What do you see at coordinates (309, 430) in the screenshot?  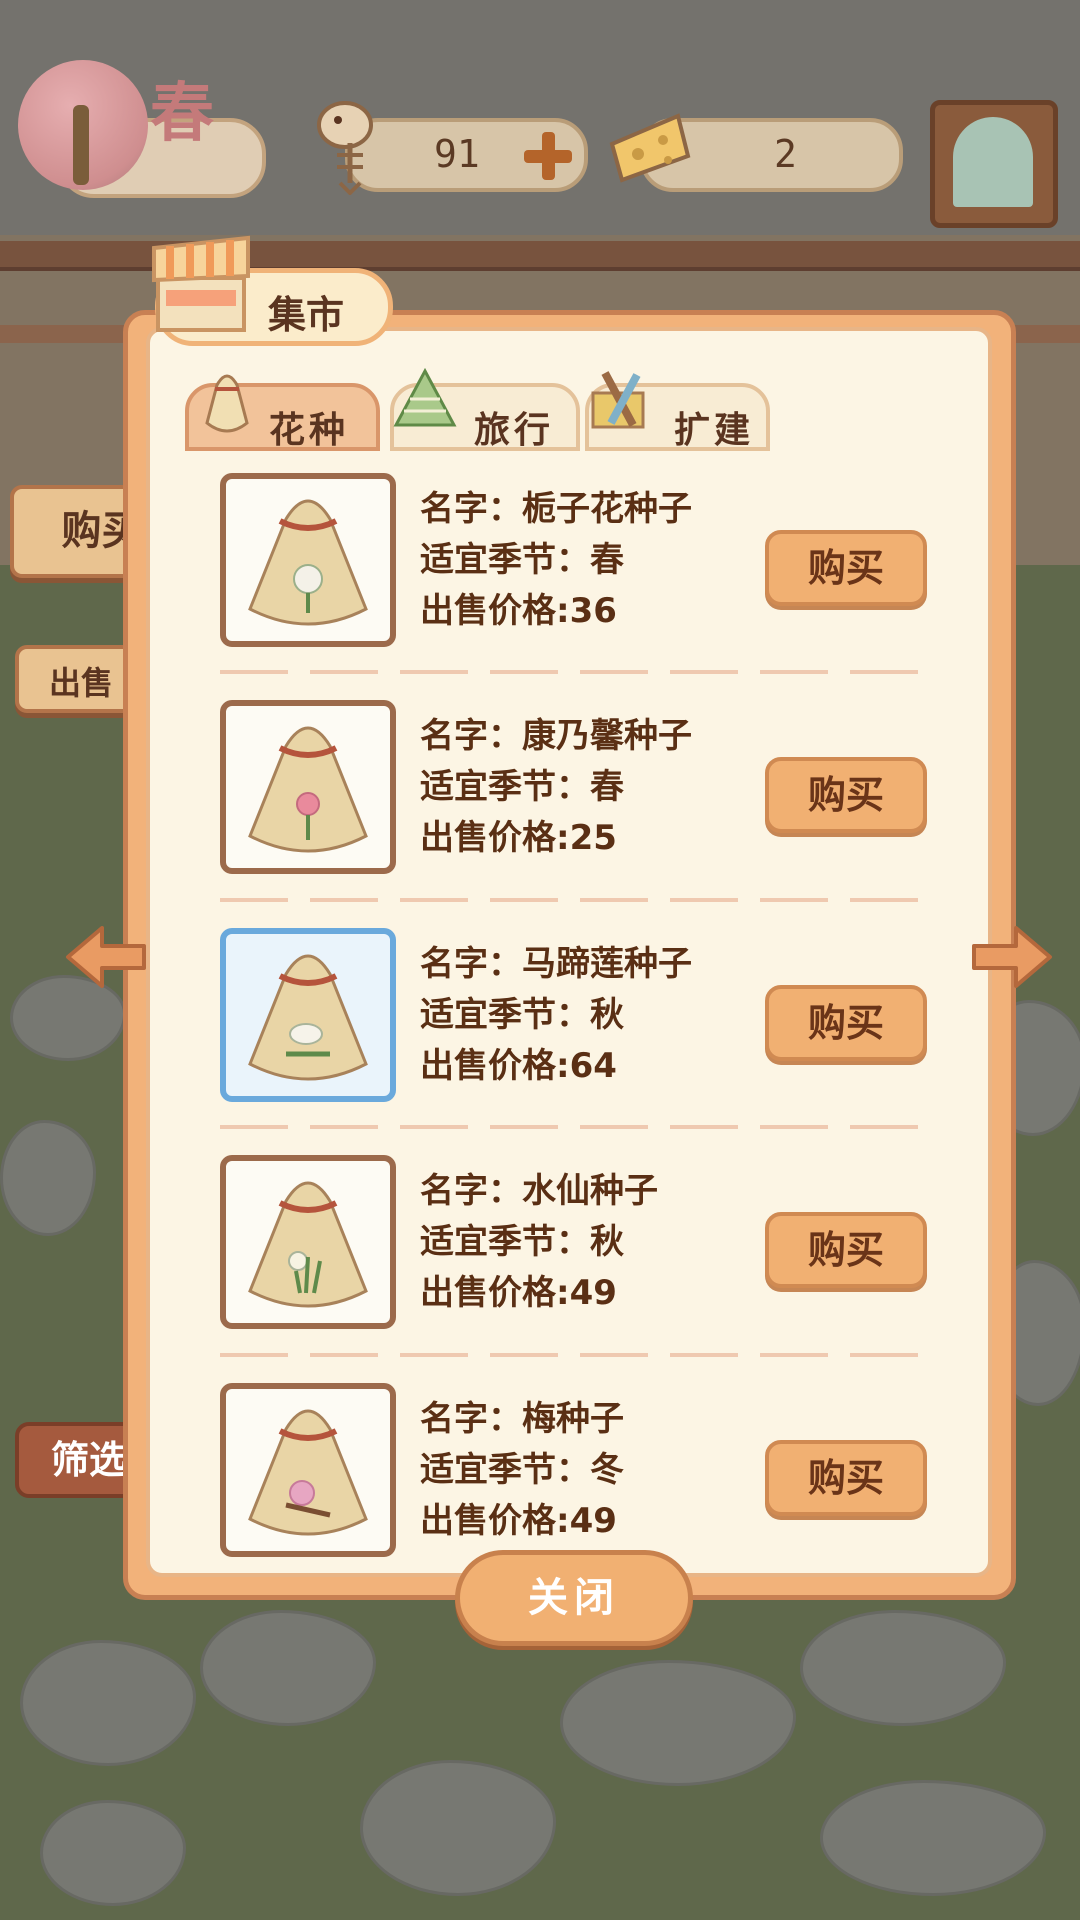 I see `tab-label: 花种` at bounding box center [309, 430].